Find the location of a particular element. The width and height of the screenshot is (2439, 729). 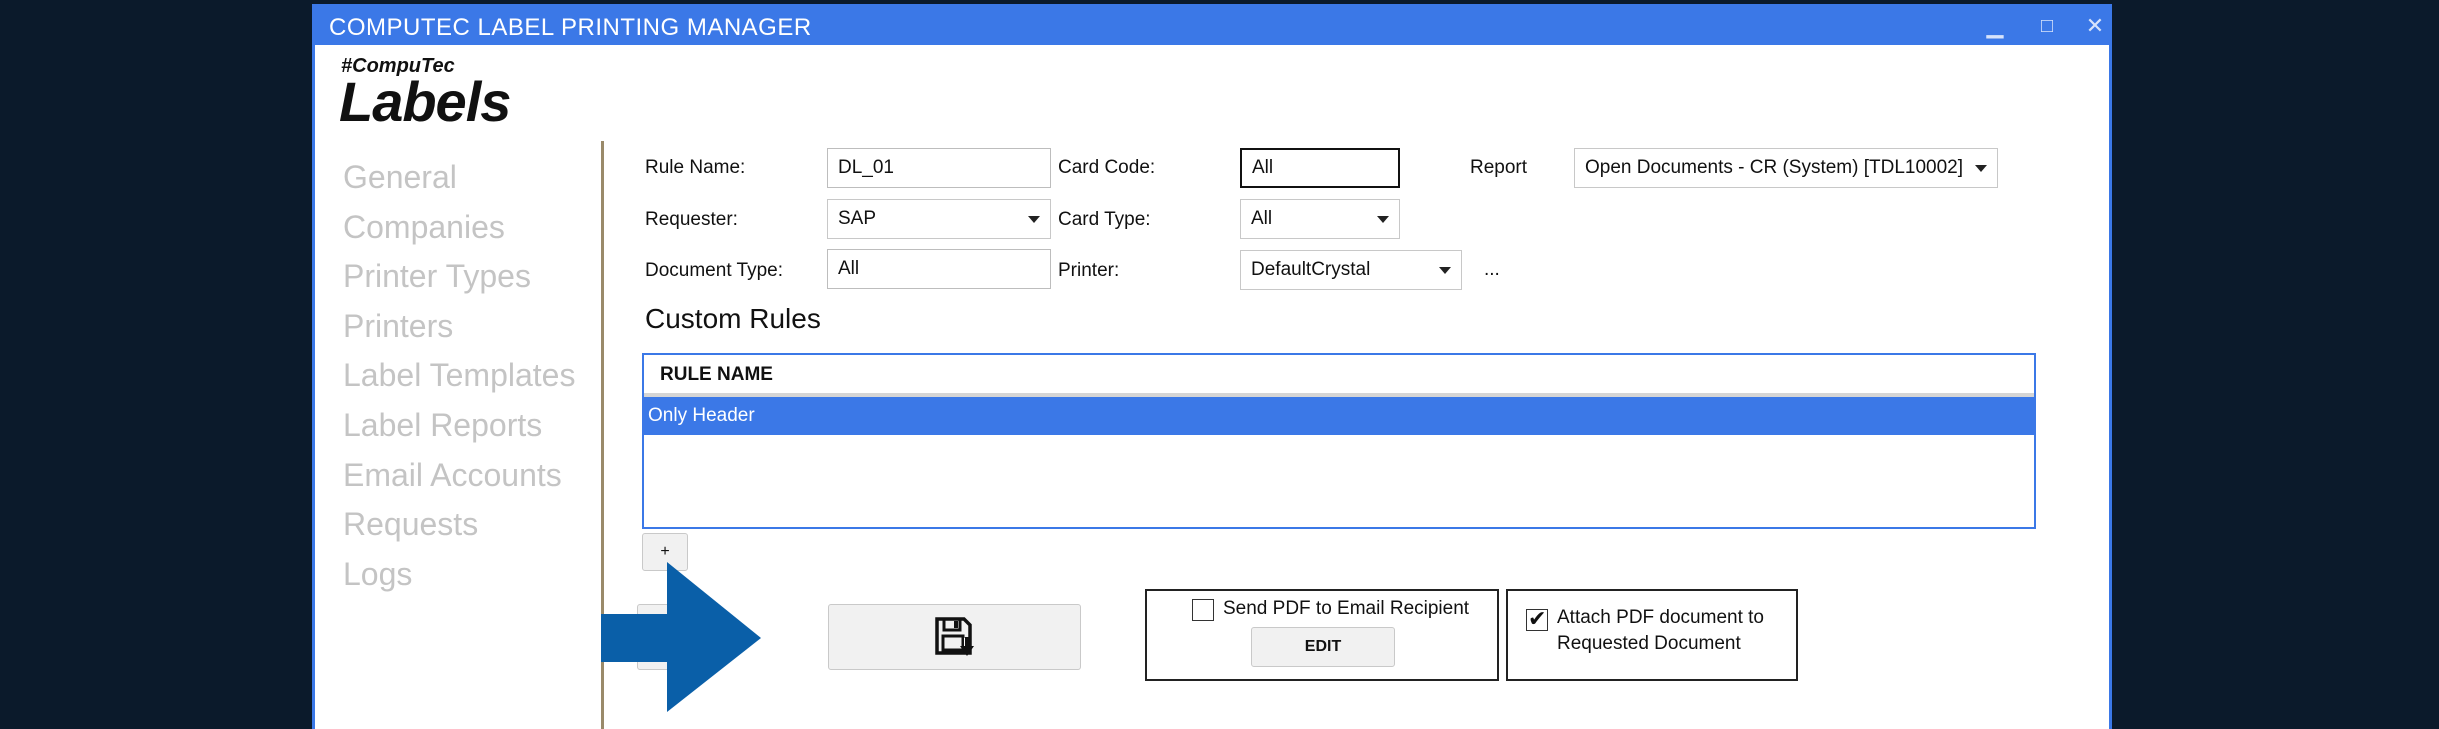

printer-select-value: DefaultCrystal is located at coordinates (1311, 269).